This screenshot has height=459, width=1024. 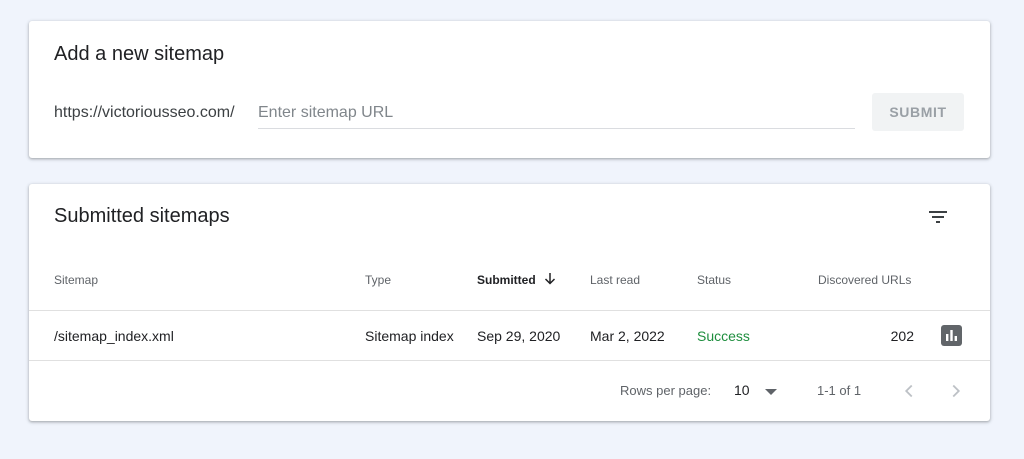 What do you see at coordinates (918, 112) in the screenshot?
I see `submit-button: SUBMIT` at bounding box center [918, 112].